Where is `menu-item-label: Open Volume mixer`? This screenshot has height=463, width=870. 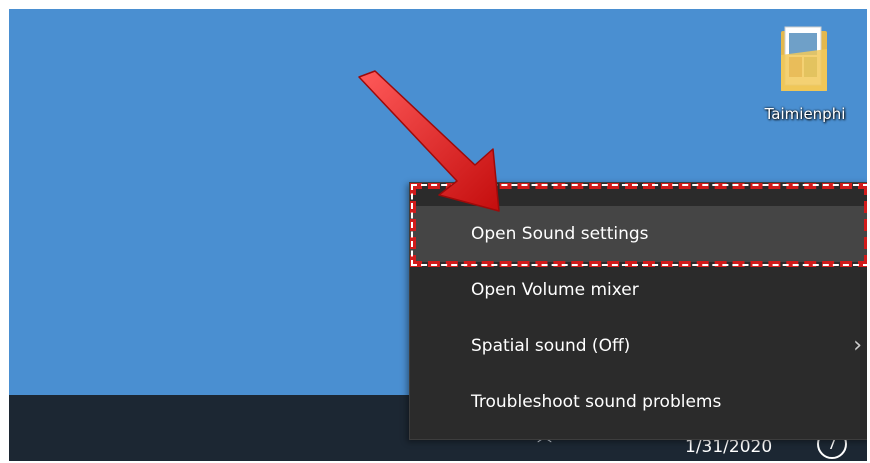 menu-item-label: Open Volume mixer is located at coordinates (555, 290).